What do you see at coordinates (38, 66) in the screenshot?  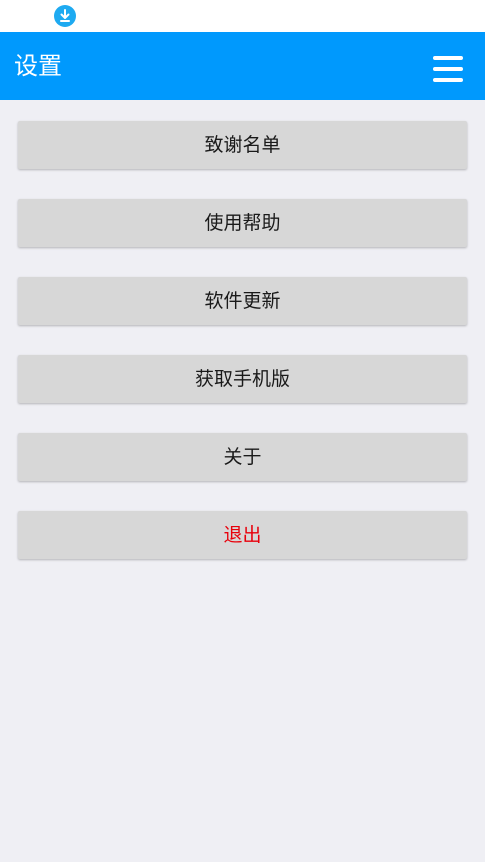 I see `page-title: 设置` at bounding box center [38, 66].